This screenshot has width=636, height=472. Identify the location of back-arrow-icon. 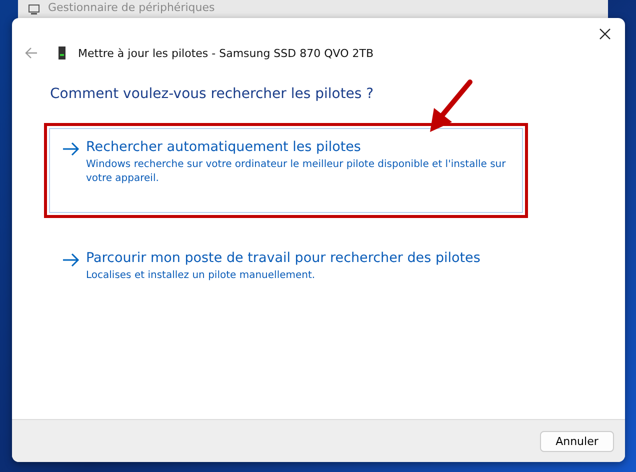
(31, 53).